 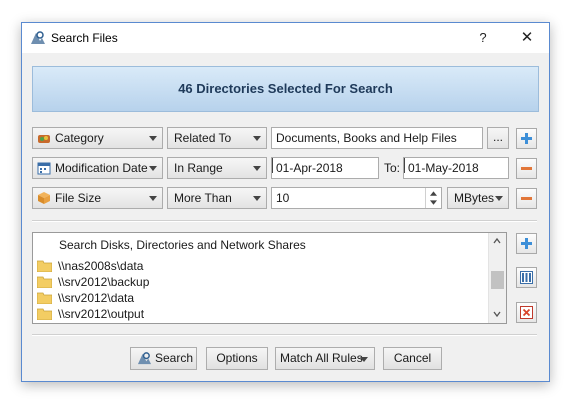 I want to click on rule3-operator-select: More Than, so click(x=217, y=198).